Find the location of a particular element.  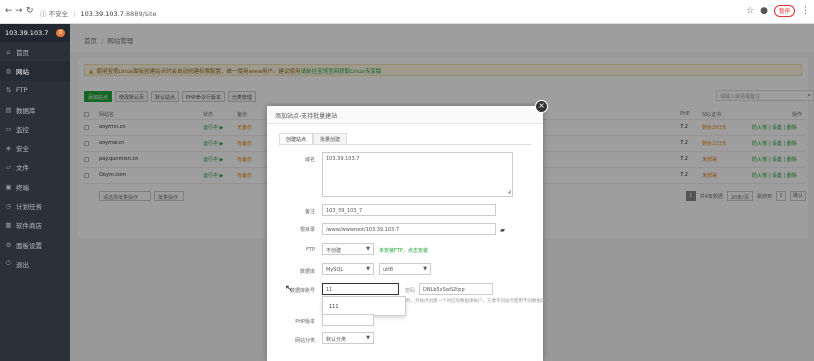

star-icon: ☆ is located at coordinates (750, 11).